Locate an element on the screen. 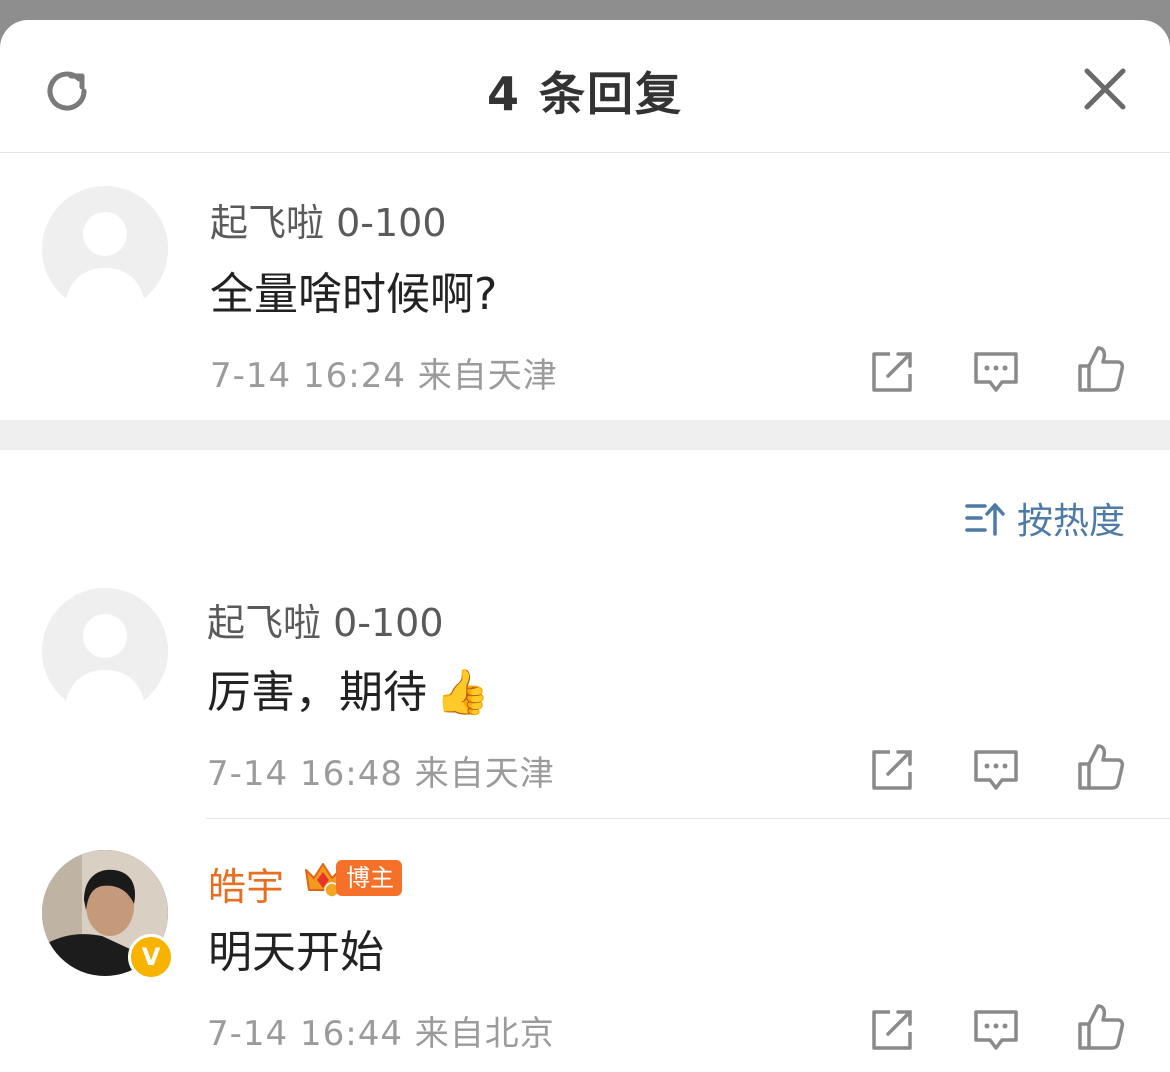 Image resolution: width=1170 pixels, height=1072 pixels. close-button is located at coordinates (1105, 89).